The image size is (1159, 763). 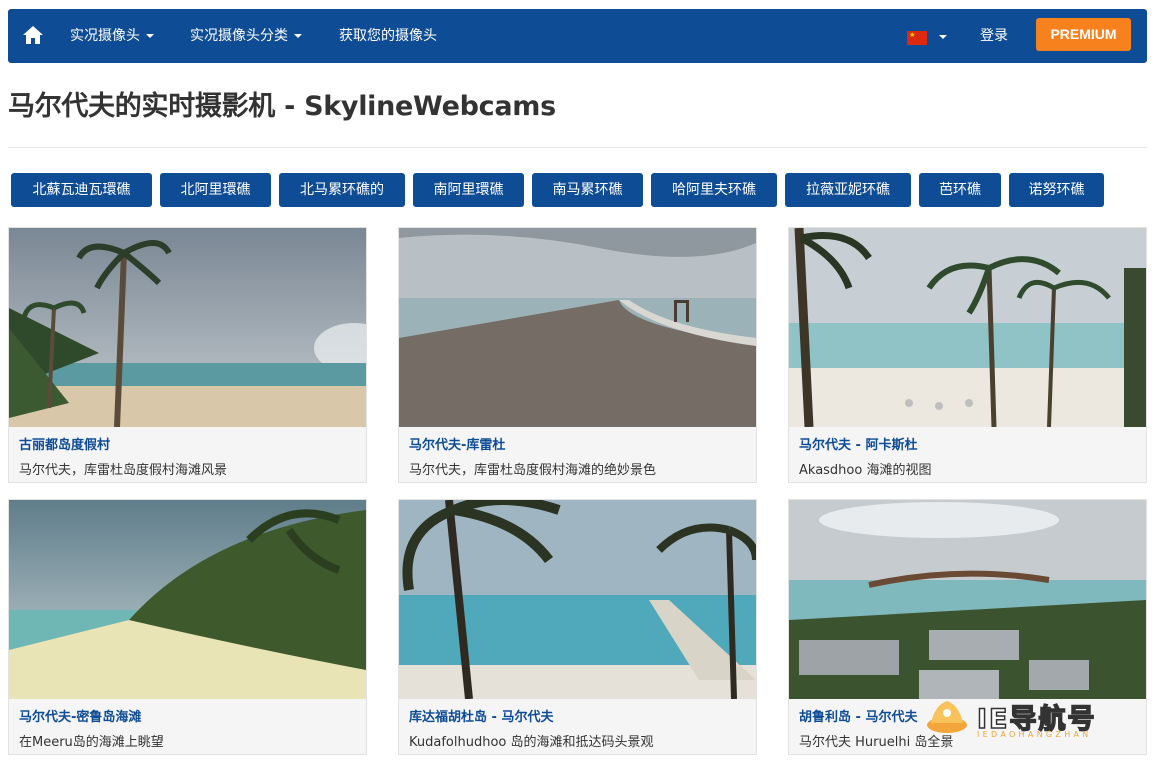 I want to click on page-title: 马尔代夫的实时摄影机 - SkylineWebcams, so click(x=282, y=106).